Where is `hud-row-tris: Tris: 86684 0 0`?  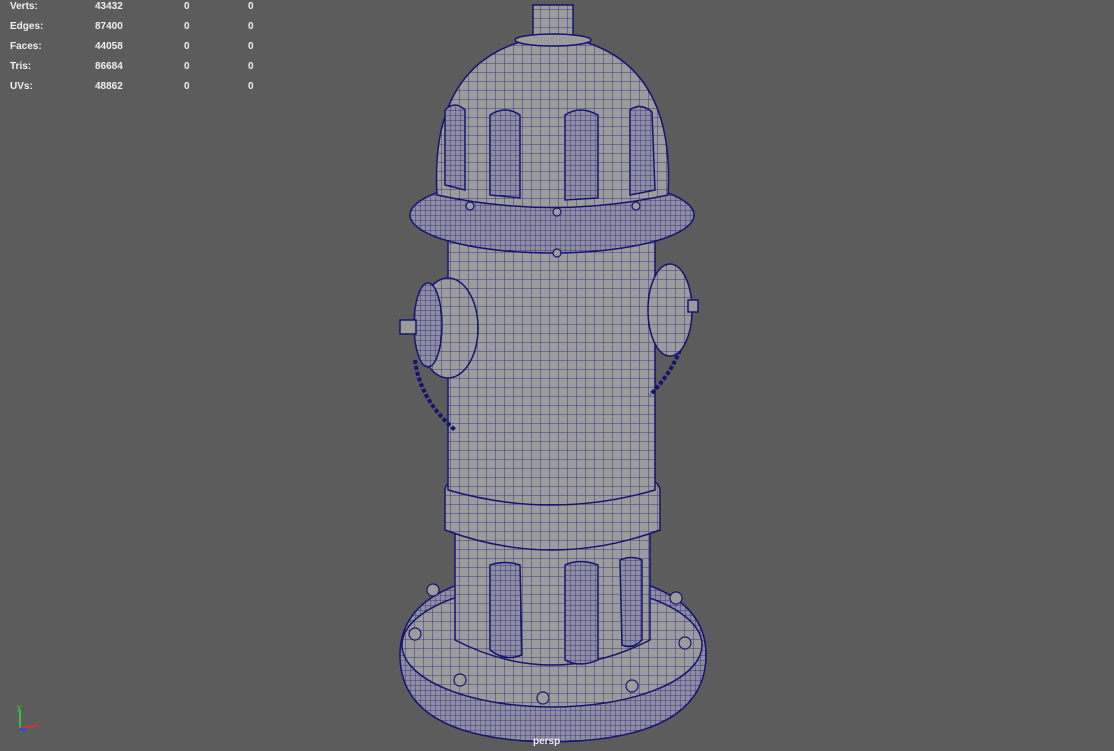
hud-row-tris: Tris: 86684 0 0 is located at coordinates (140, 70).